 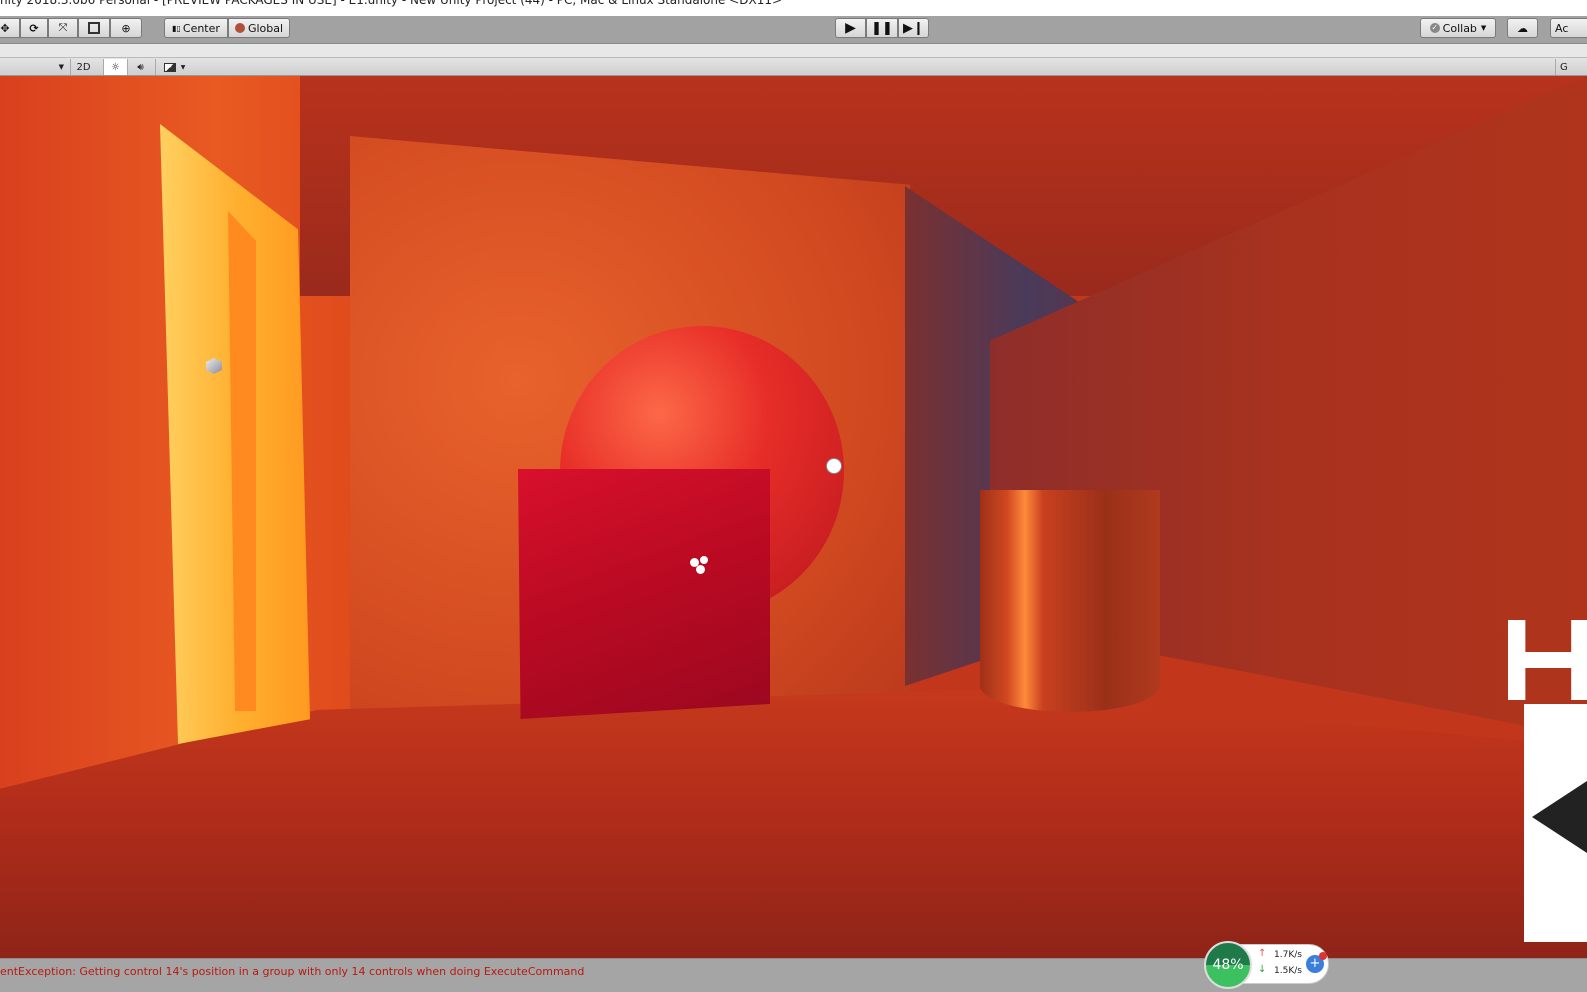 I want to click on scale-icon: ⤧, so click(x=63, y=27).